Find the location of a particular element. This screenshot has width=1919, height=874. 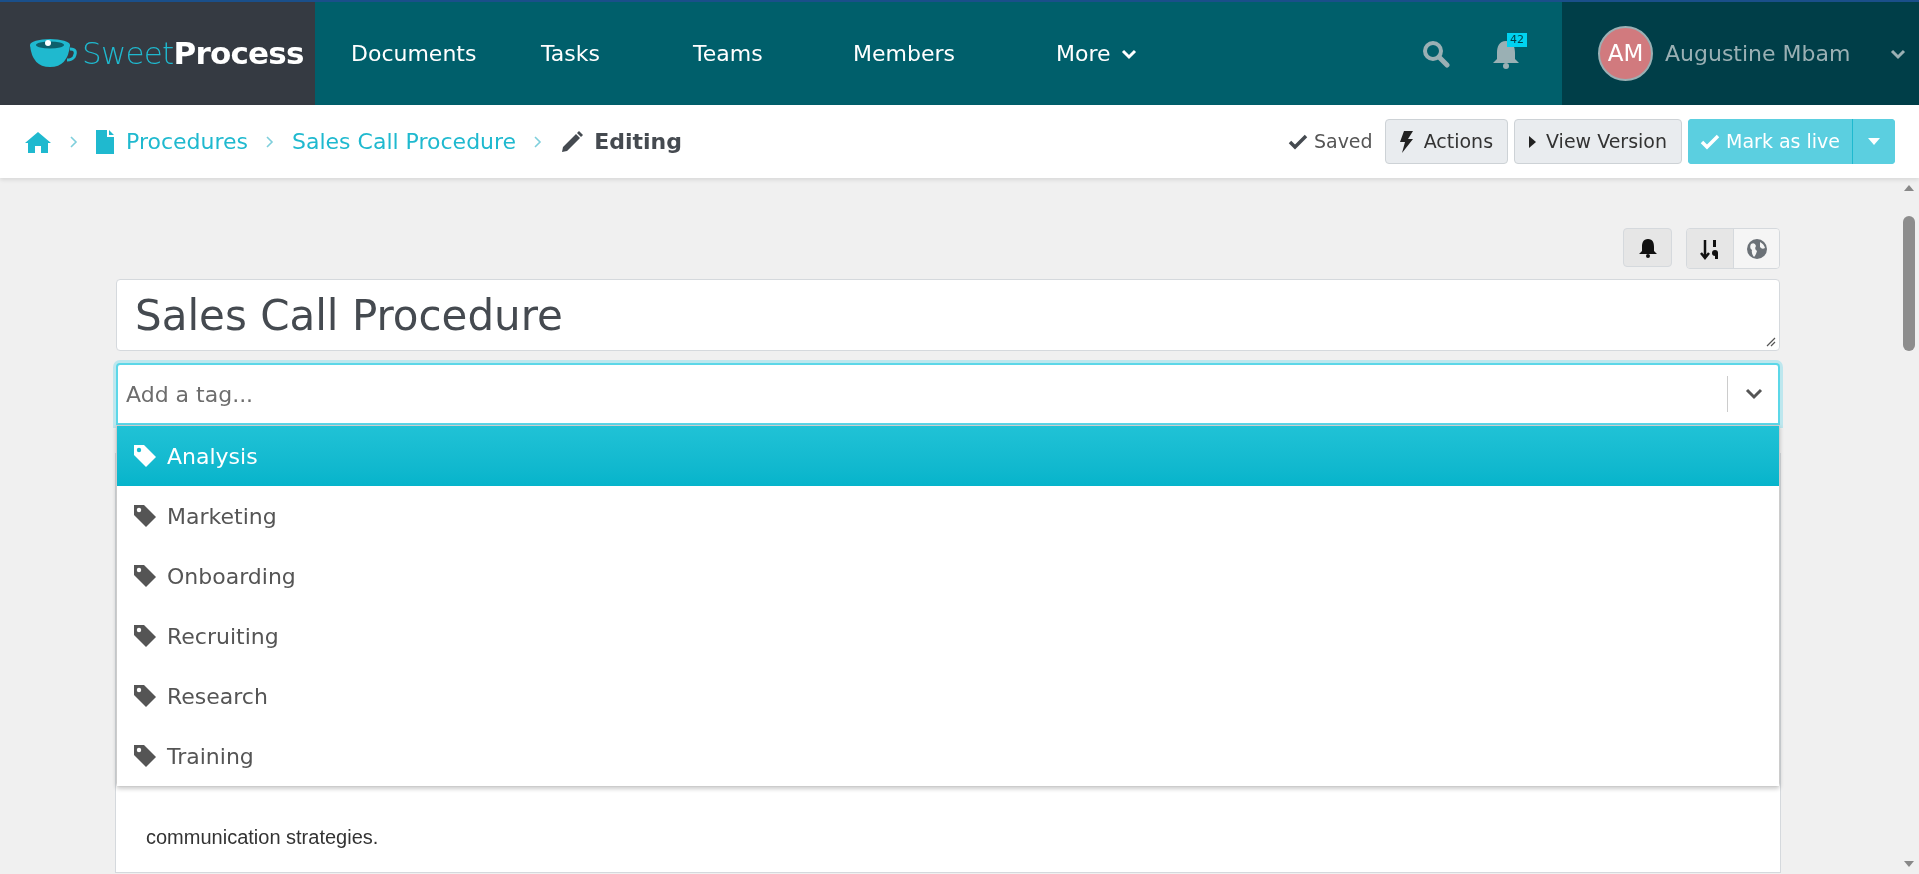

pencil-icon is located at coordinates (572, 141).